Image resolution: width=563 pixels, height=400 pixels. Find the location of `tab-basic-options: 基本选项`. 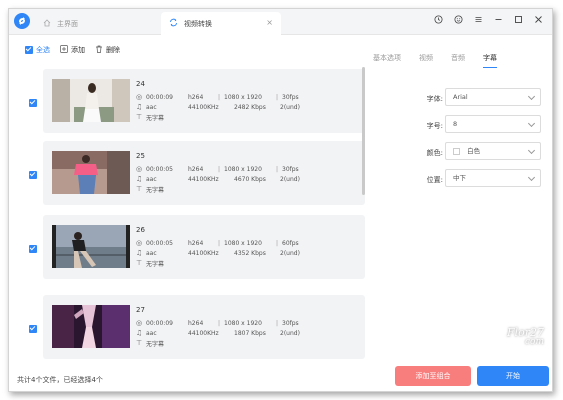

tab-basic-options: 基本选项 is located at coordinates (387, 60).